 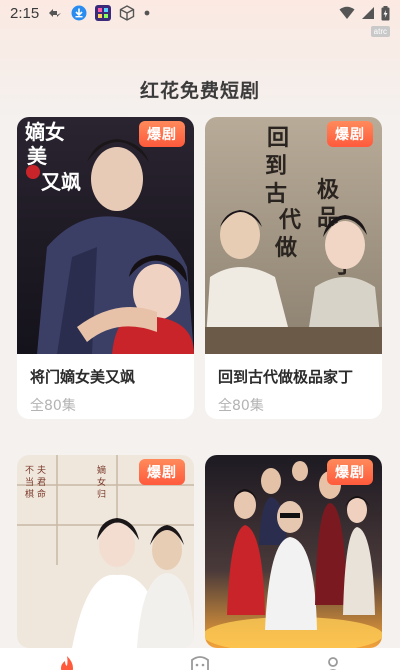 I want to click on signal-icon, so click(x=368, y=13).